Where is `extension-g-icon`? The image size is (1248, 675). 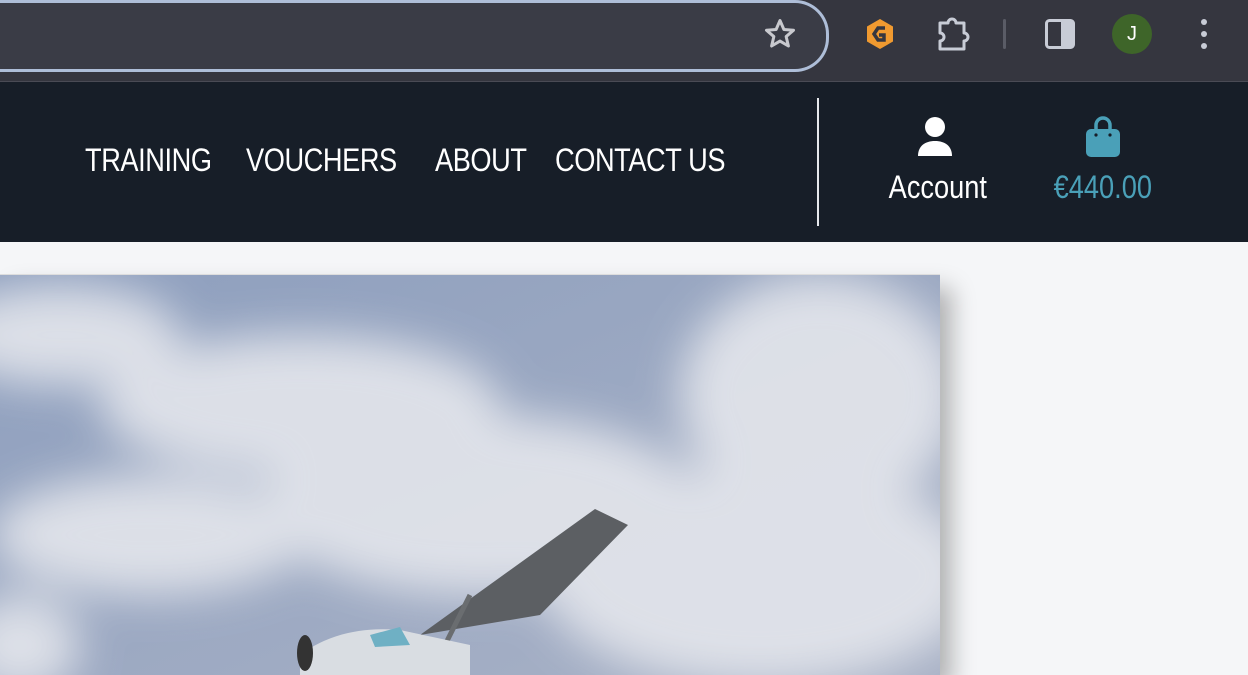 extension-g-icon is located at coordinates (880, 34).